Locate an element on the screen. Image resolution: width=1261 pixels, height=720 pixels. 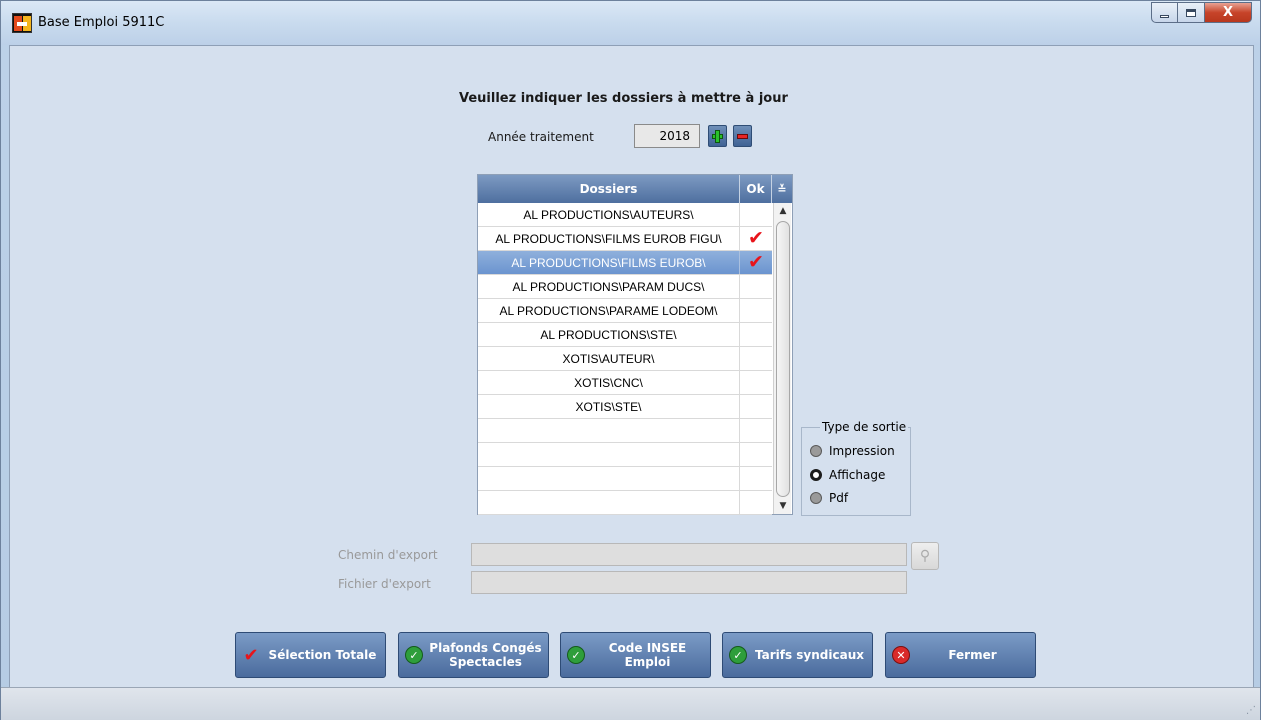
table-row: AL PRODUCTIONS\FILMS EUROB FIGU\ ✔ is located at coordinates (625, 239).